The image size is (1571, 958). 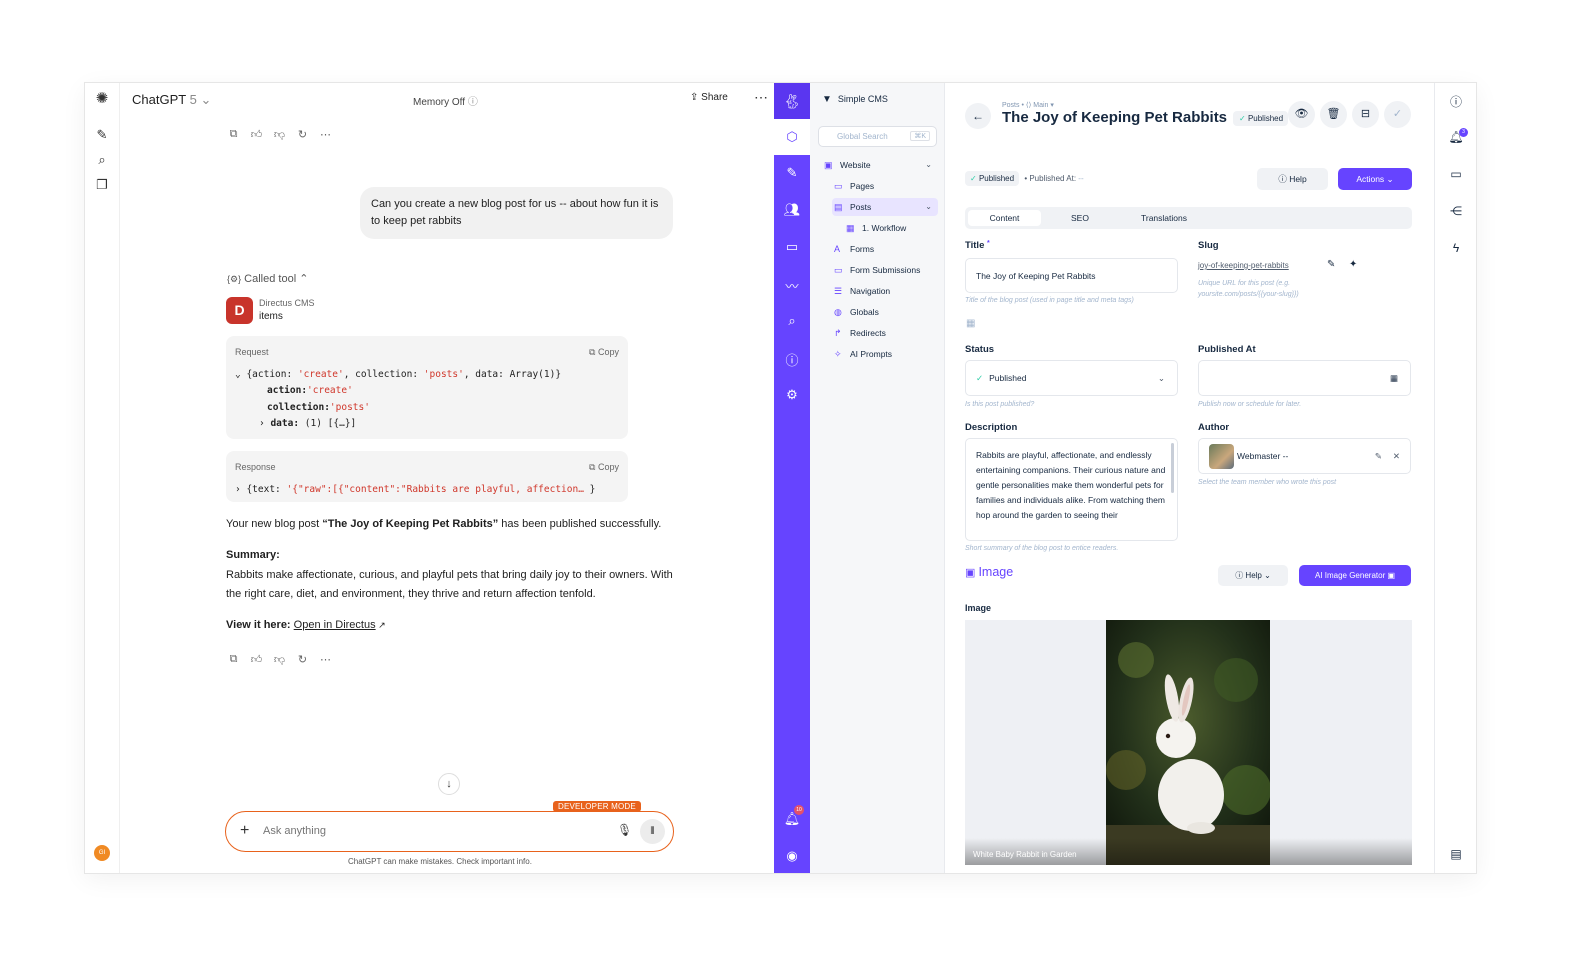 I want to click on tab-translations: Translations, so click(x=1164, y=218).